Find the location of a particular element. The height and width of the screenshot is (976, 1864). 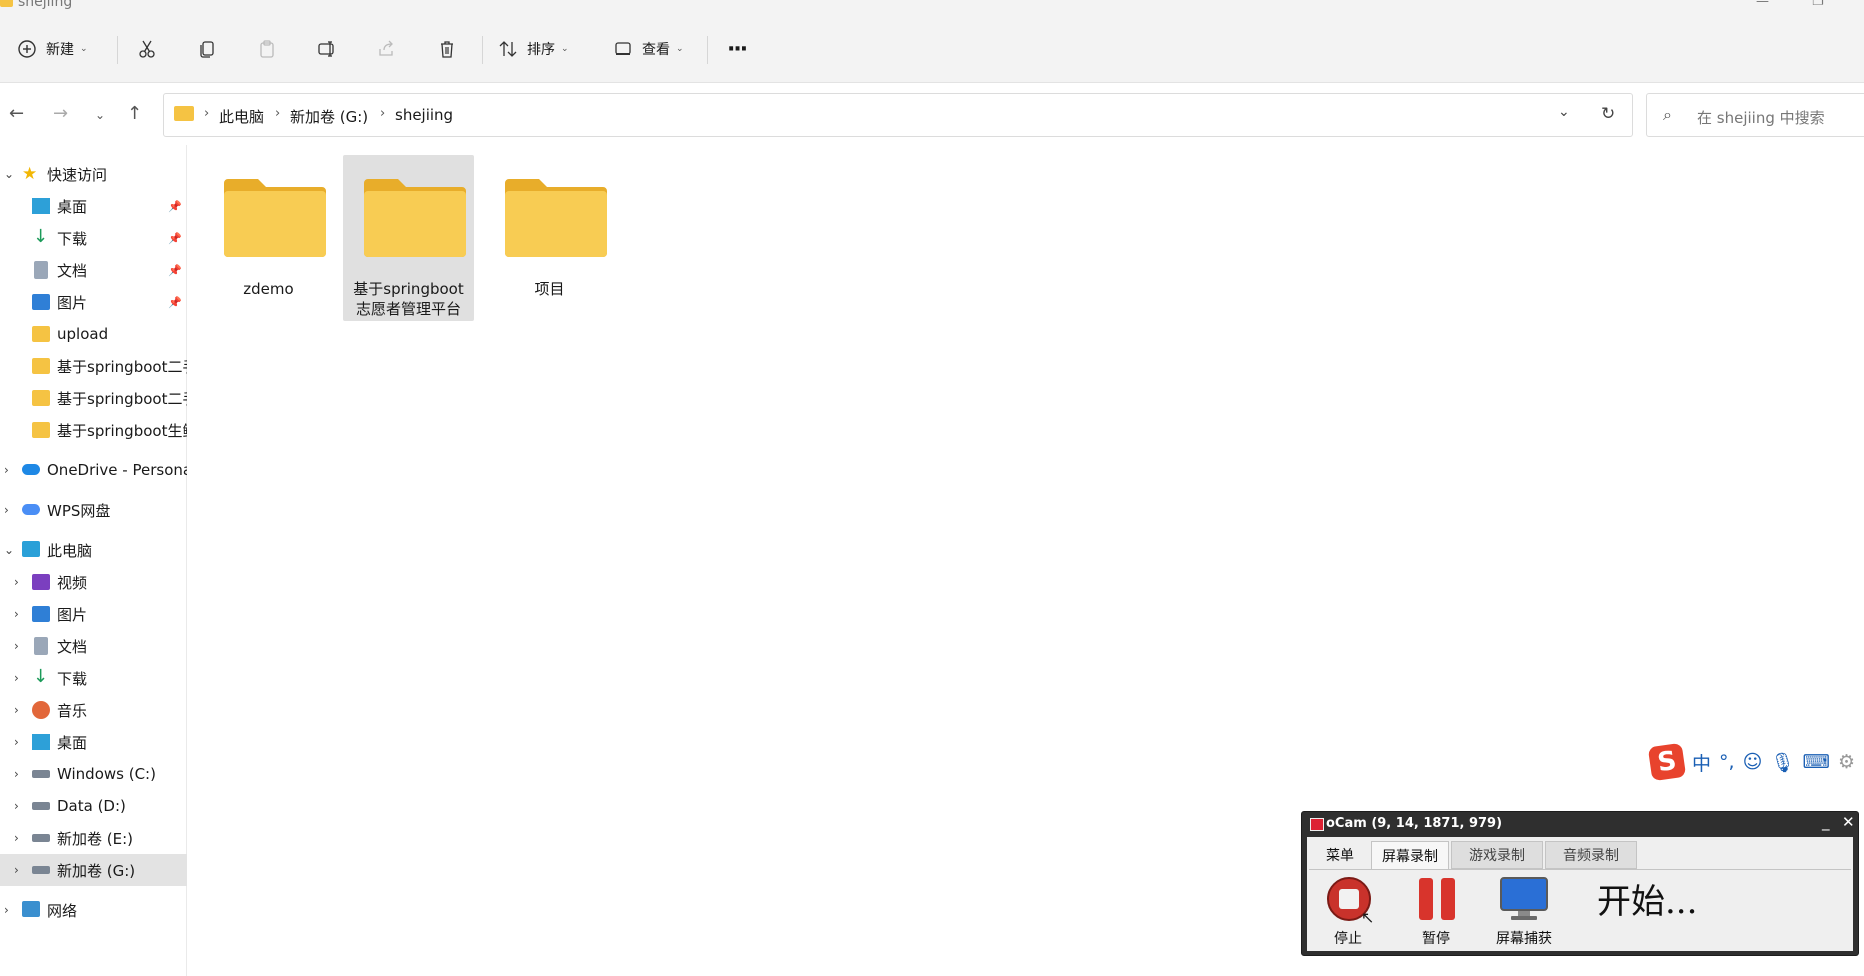

sidebar-item-pictures: 图片 📌 is located at coordinates (93, 302).